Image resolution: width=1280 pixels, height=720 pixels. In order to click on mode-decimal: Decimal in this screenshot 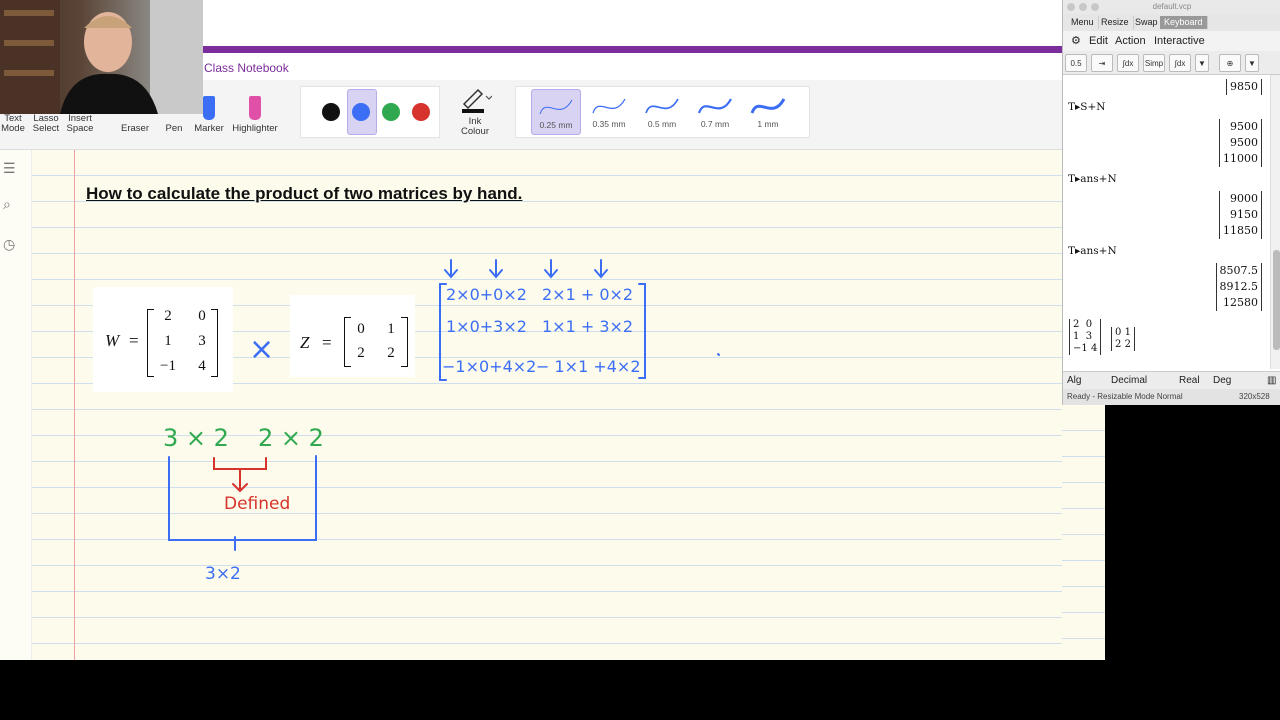, I will do `click(1129, 380)`.